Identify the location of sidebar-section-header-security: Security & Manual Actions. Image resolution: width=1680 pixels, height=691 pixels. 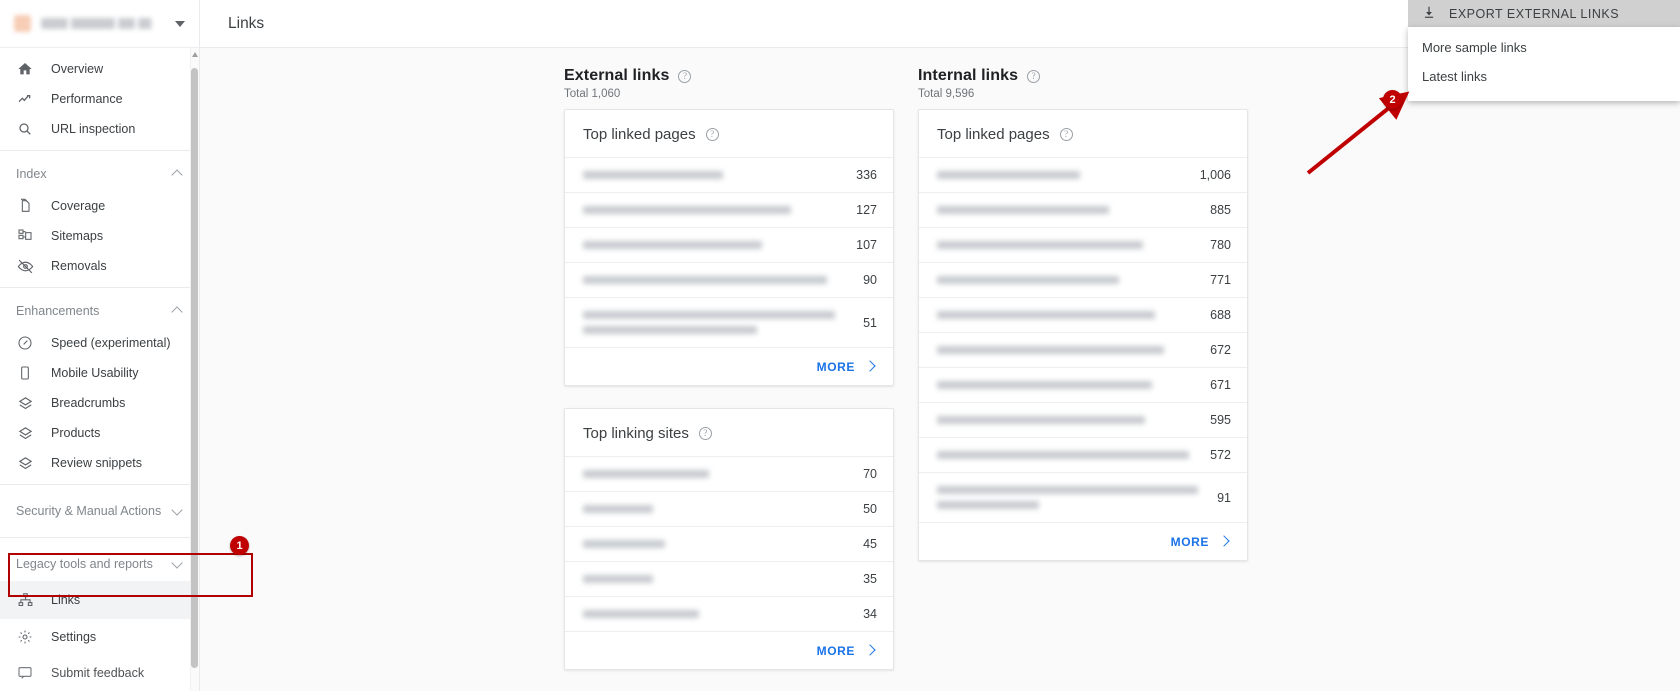
(99, 511).